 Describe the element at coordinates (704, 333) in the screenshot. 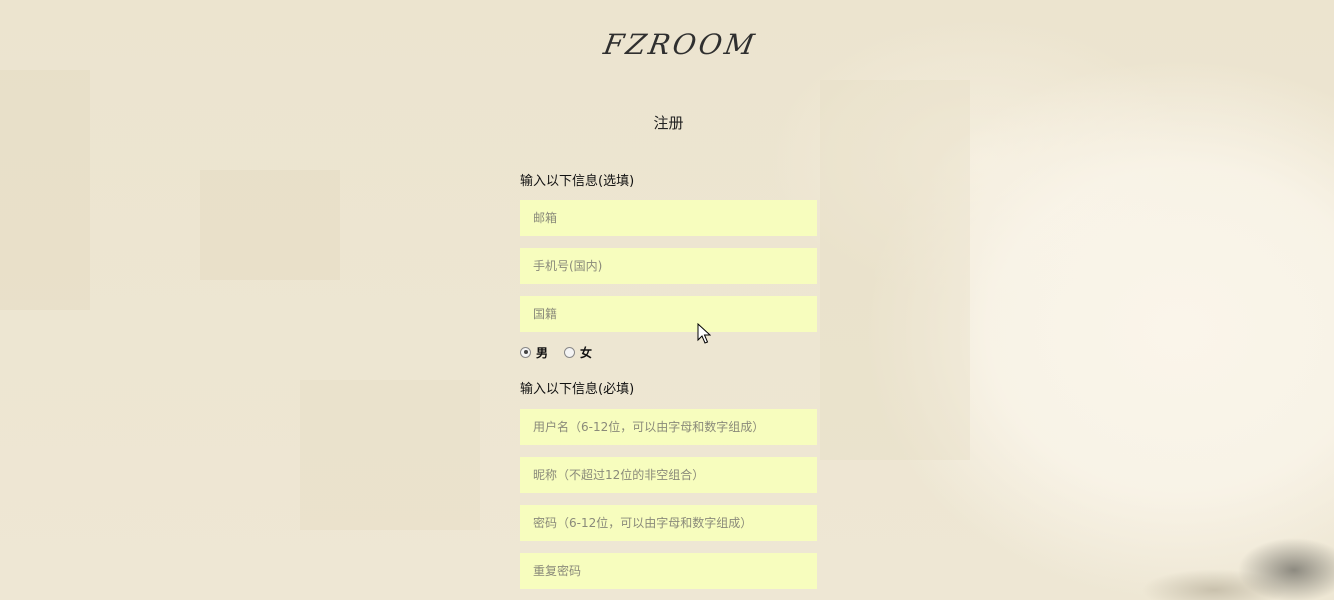

I see `mouse-pointer-icon` at that location.